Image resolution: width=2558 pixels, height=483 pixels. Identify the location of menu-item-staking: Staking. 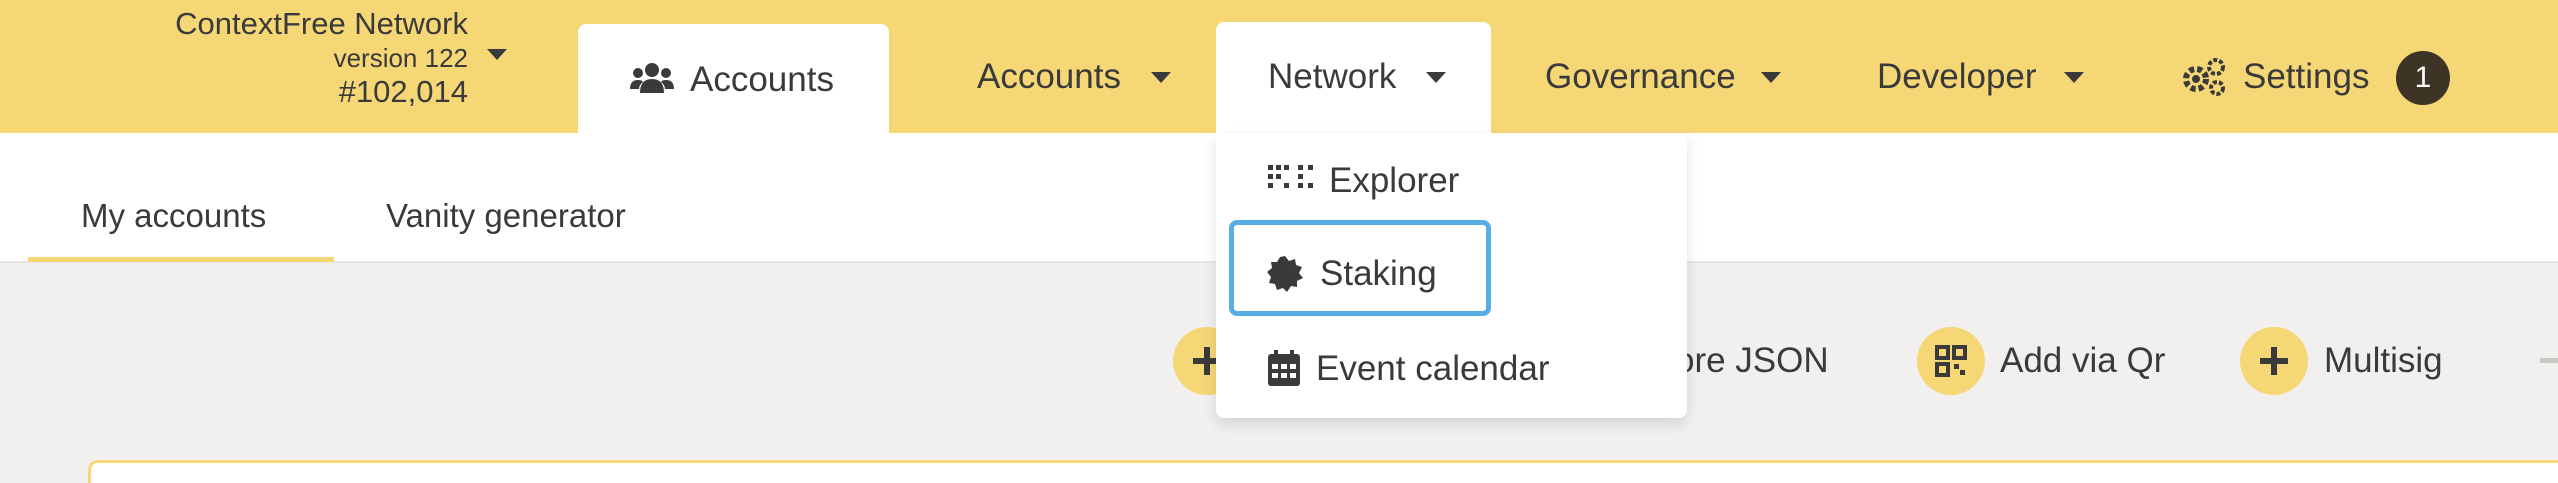
(1378, 274).